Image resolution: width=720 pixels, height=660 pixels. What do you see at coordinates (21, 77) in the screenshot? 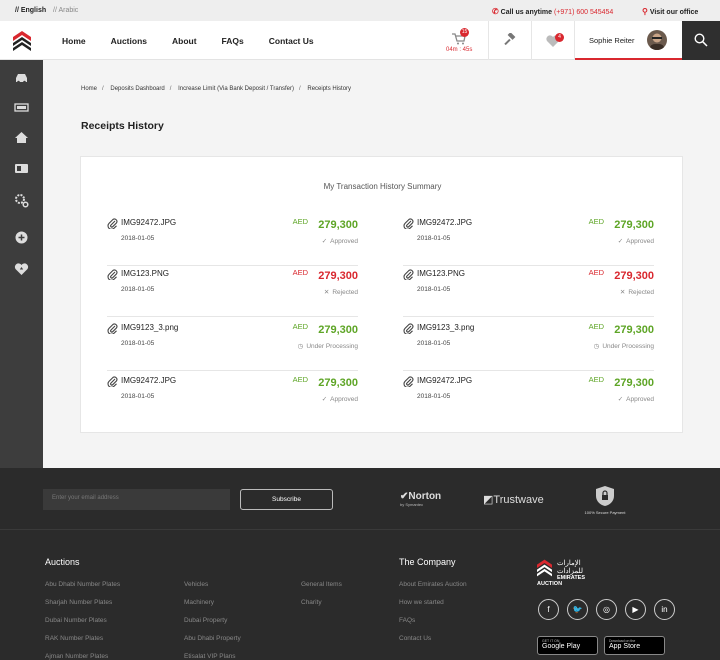
I see `car-icon` at bounding box center [21, 77].